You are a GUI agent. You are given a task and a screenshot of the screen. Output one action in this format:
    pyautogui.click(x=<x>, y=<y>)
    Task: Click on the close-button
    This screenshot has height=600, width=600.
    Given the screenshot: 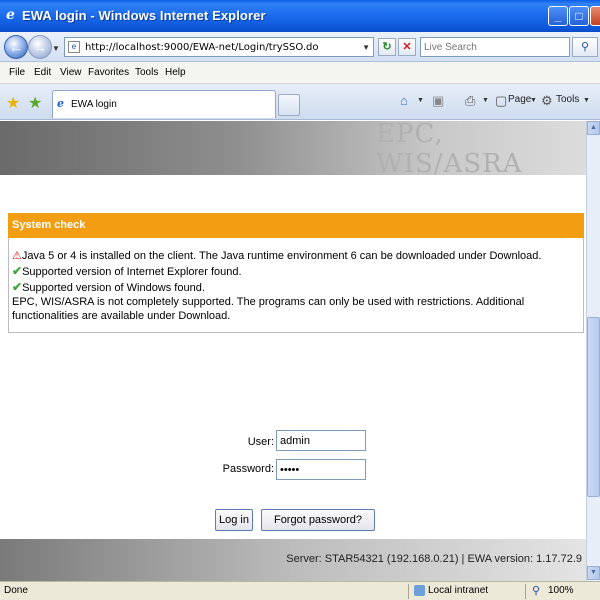 What is the action you would take?
    pyautogui.click(x=595, y=16)
    